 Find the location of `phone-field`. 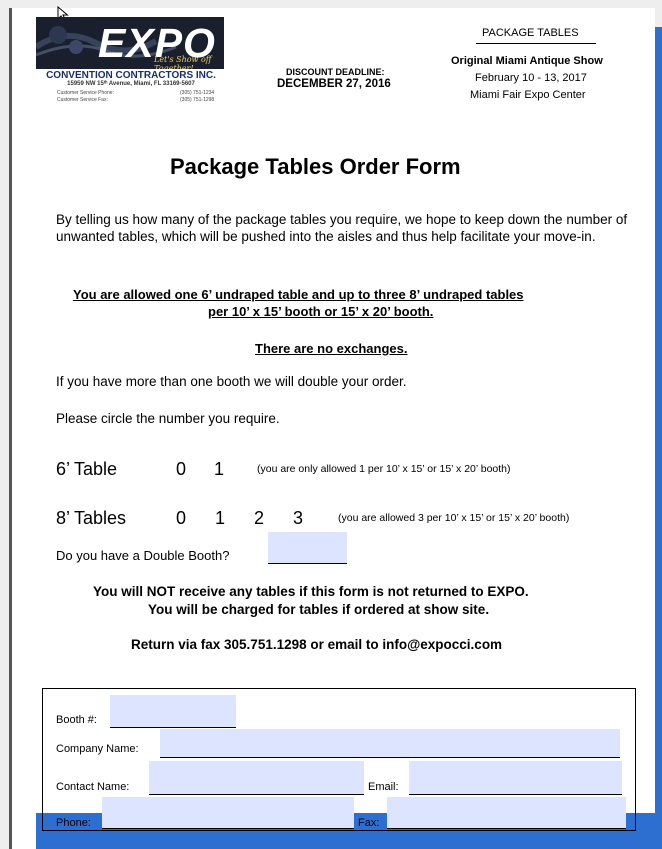

phone-field is located at coordinates (228, 812).